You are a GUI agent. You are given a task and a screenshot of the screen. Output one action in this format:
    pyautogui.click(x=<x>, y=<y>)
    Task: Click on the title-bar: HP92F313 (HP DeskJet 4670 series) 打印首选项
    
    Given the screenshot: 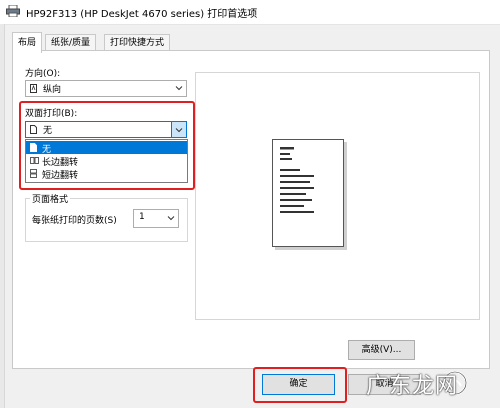 What is the action you would take?
    pyautogui.click(x=250, y=12)
    